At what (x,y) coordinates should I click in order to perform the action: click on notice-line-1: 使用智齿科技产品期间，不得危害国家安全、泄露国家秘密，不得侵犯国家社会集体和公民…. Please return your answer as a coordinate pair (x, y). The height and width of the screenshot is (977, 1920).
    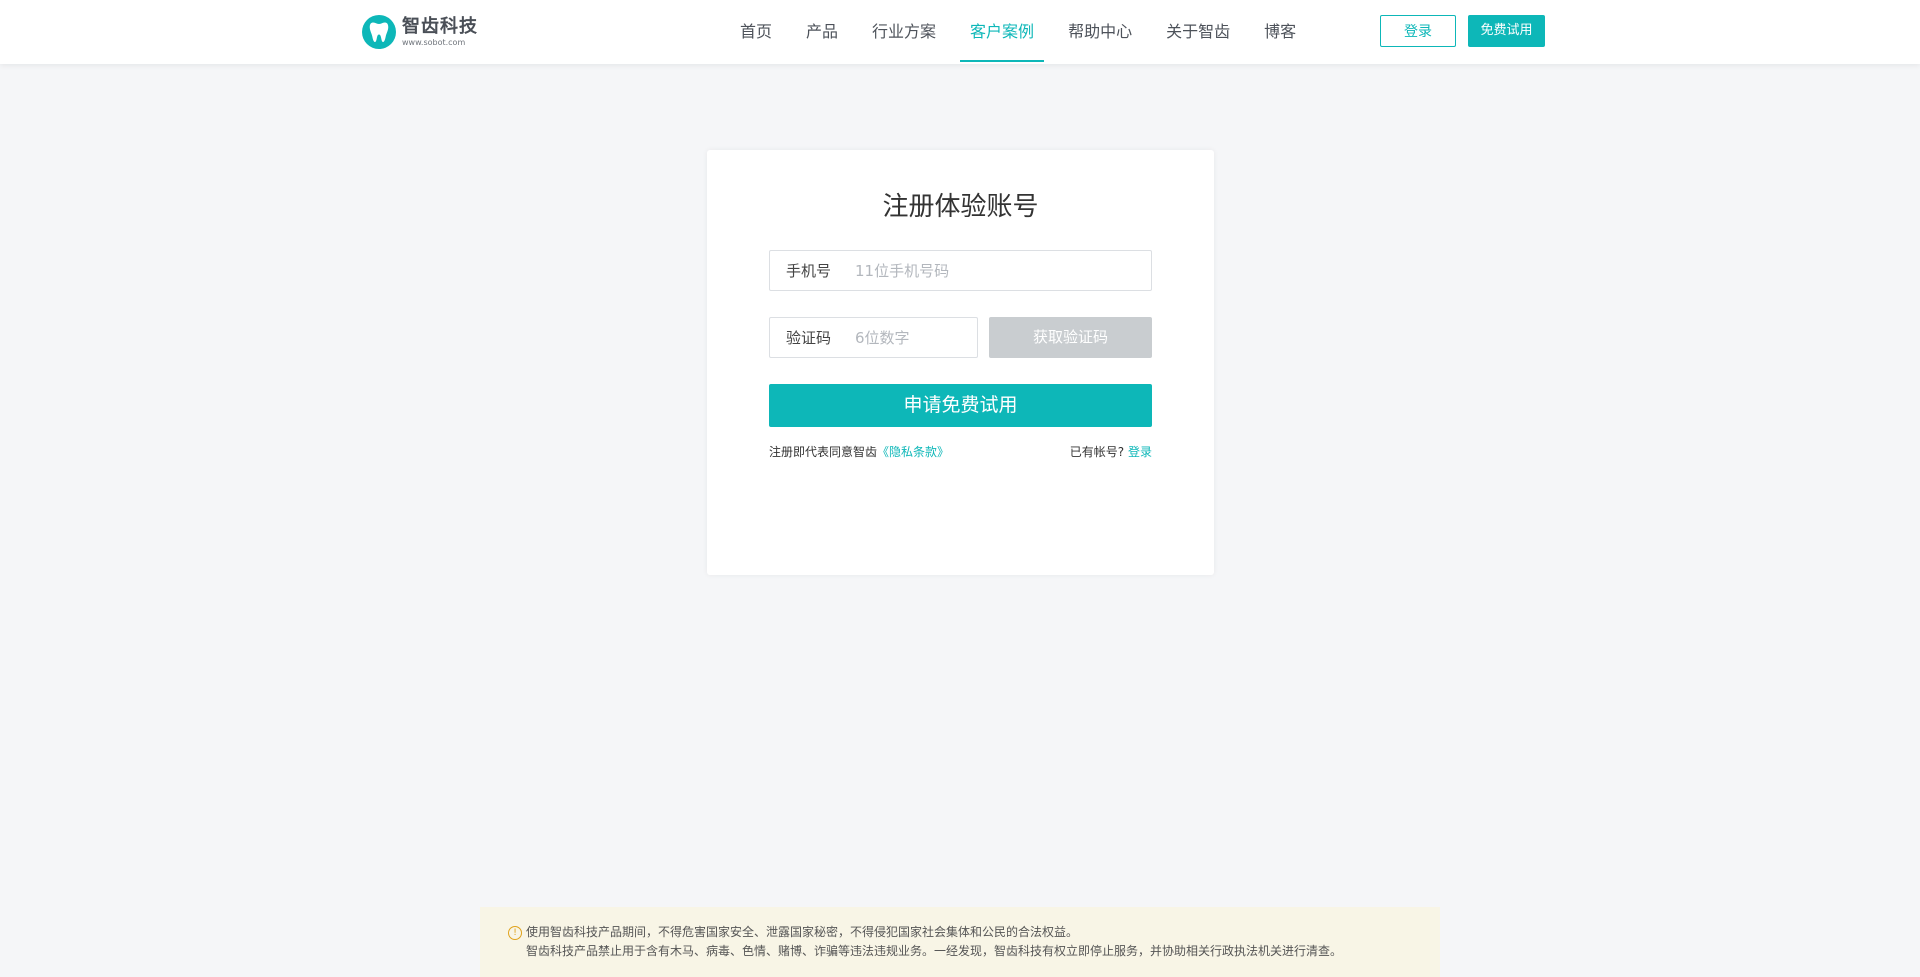
    Looking at the image, I should click on (802, 932).